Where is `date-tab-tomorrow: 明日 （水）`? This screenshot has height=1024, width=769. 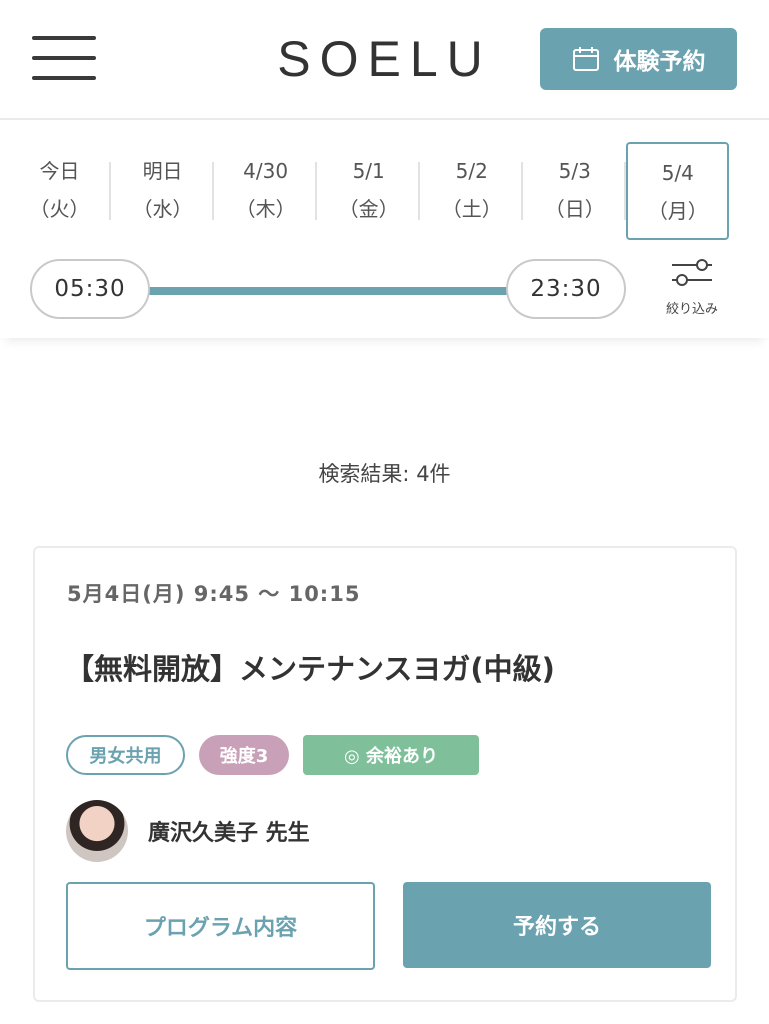
date-tab-tomorrow: 明日 （水） is located at coordinates (163, 191).